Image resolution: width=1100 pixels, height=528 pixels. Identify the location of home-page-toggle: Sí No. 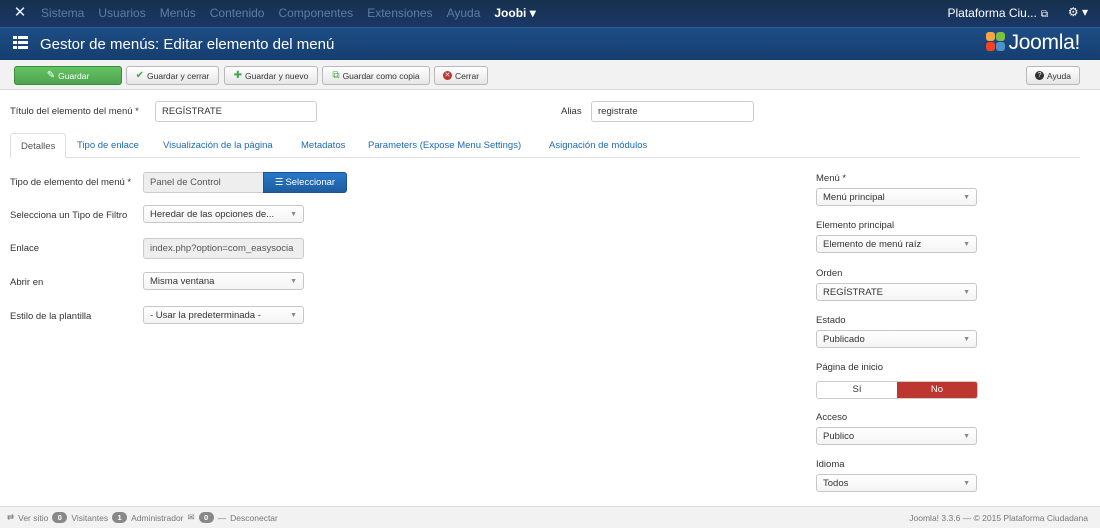
(897, 390).